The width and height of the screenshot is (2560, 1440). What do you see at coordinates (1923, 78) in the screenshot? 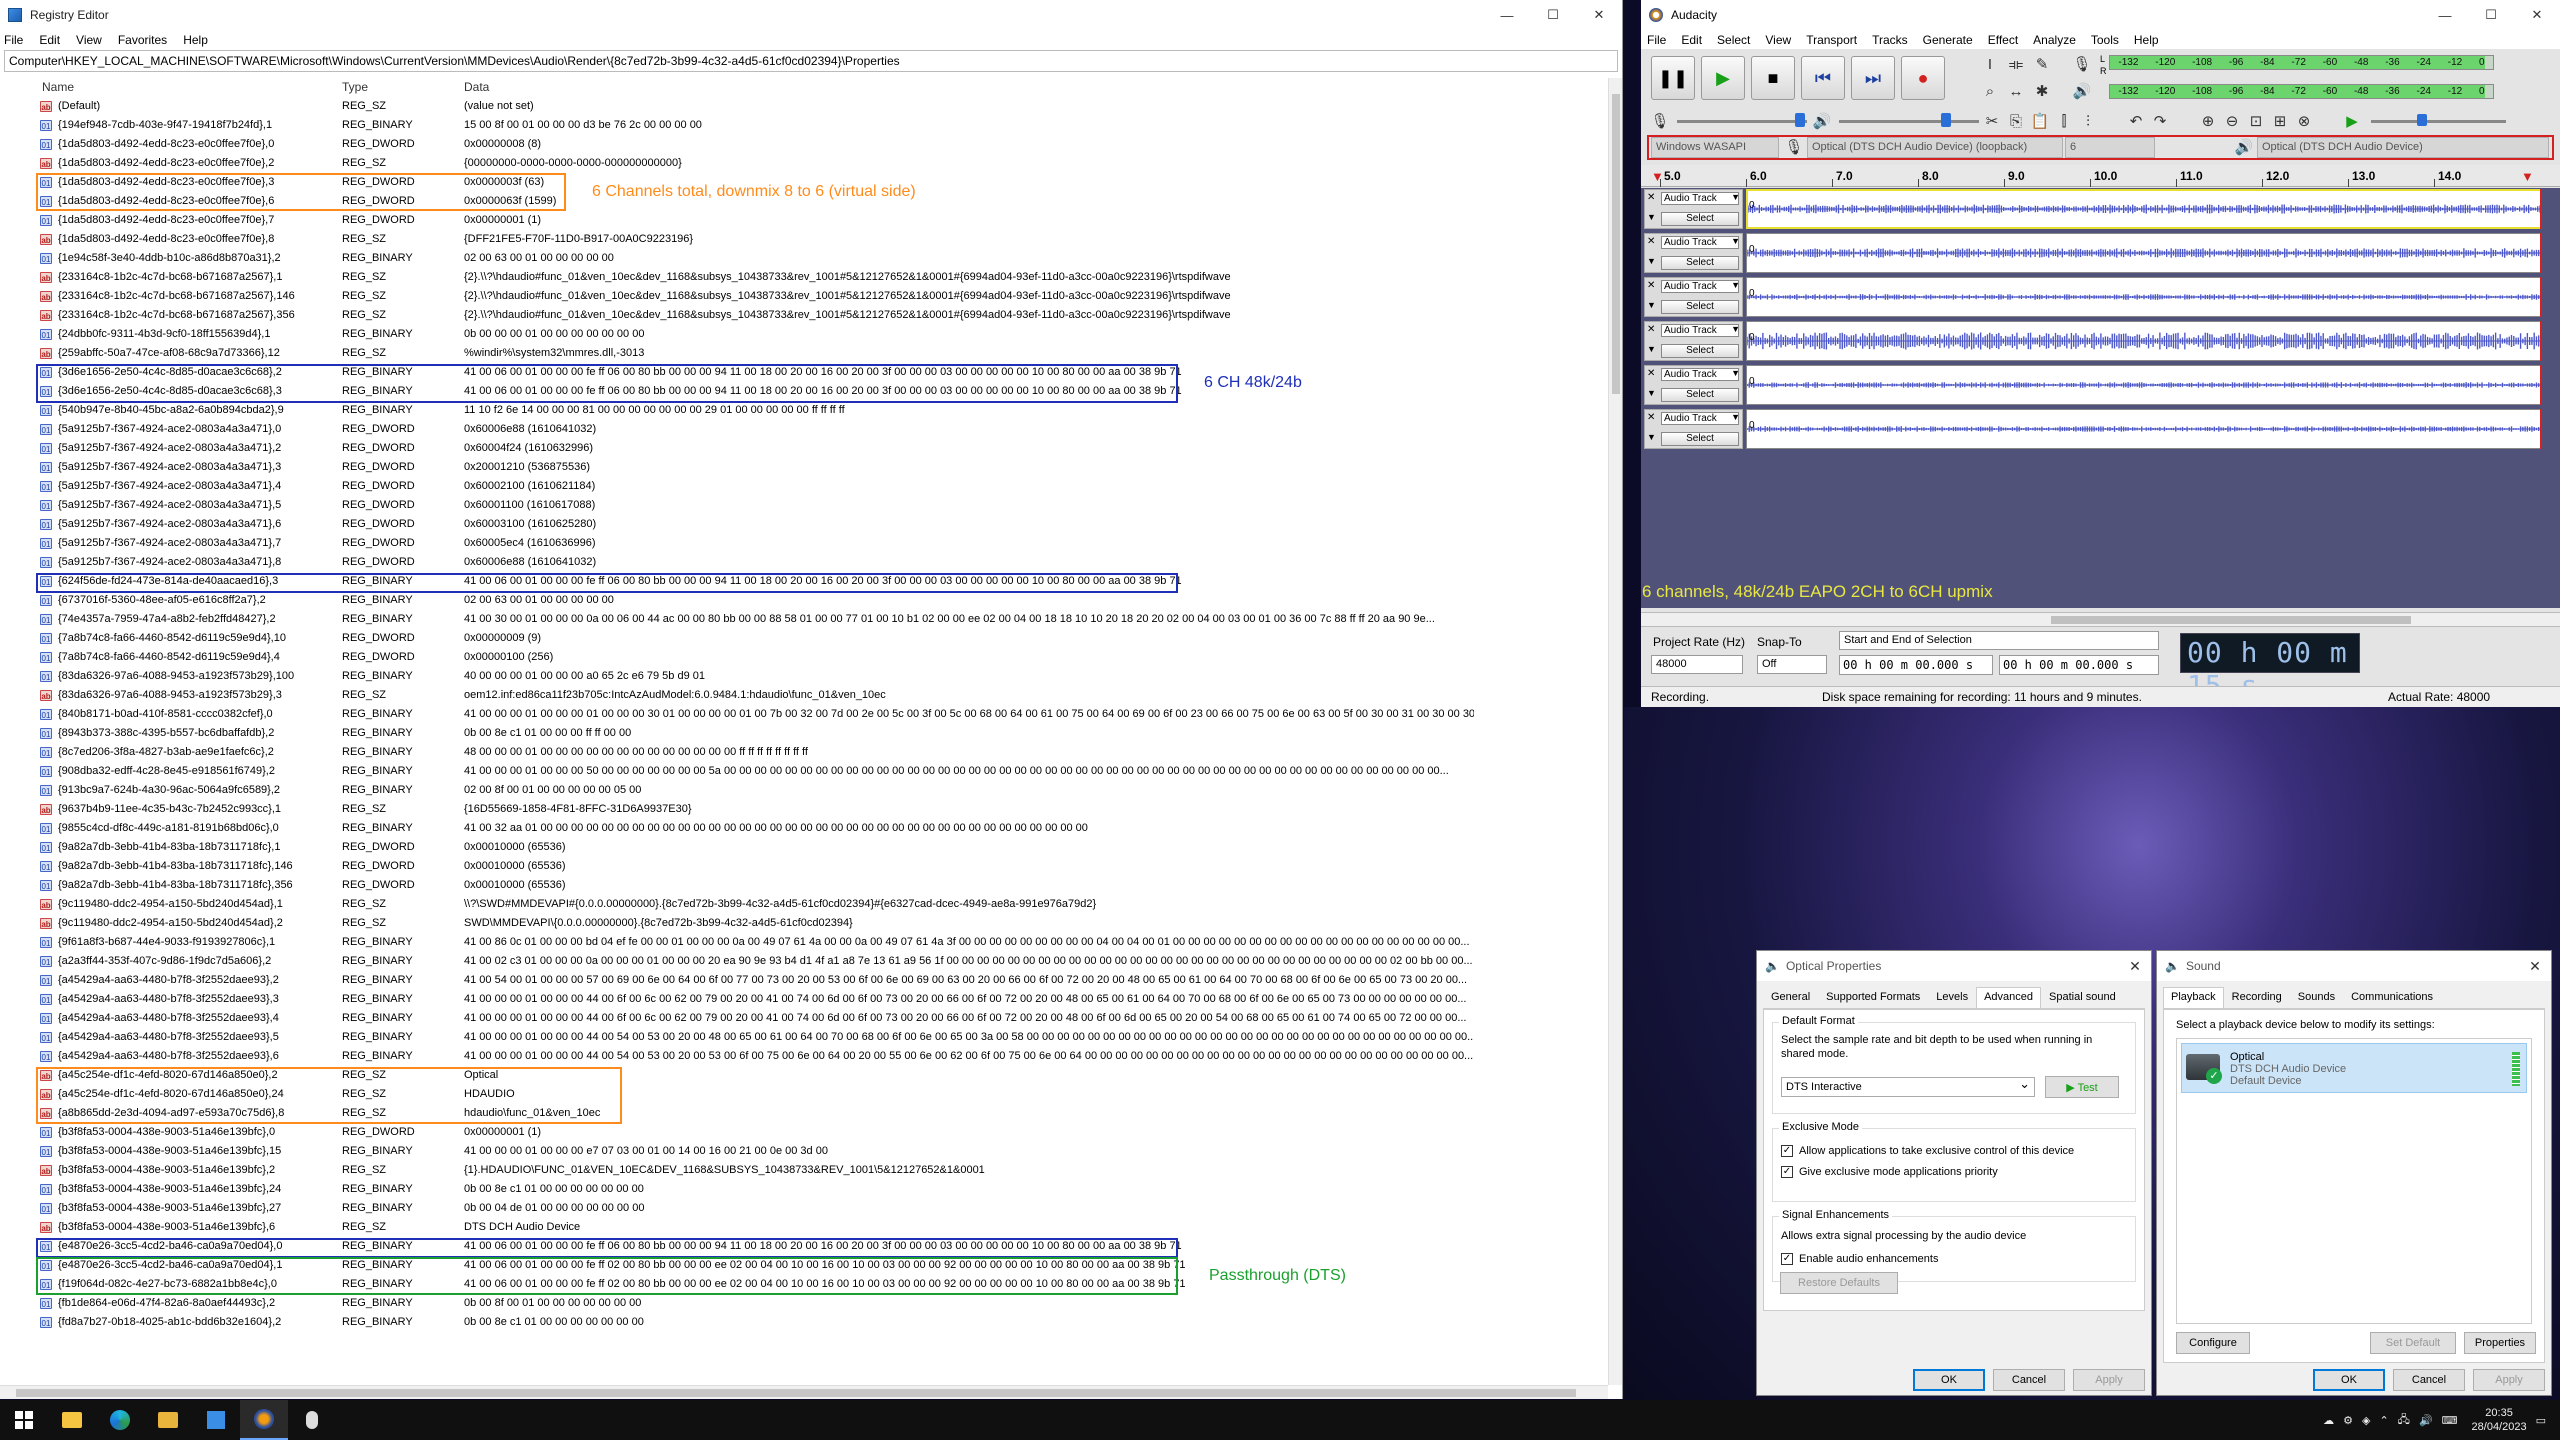
I see `record-button: ●` at bounding box center [1923, 78].